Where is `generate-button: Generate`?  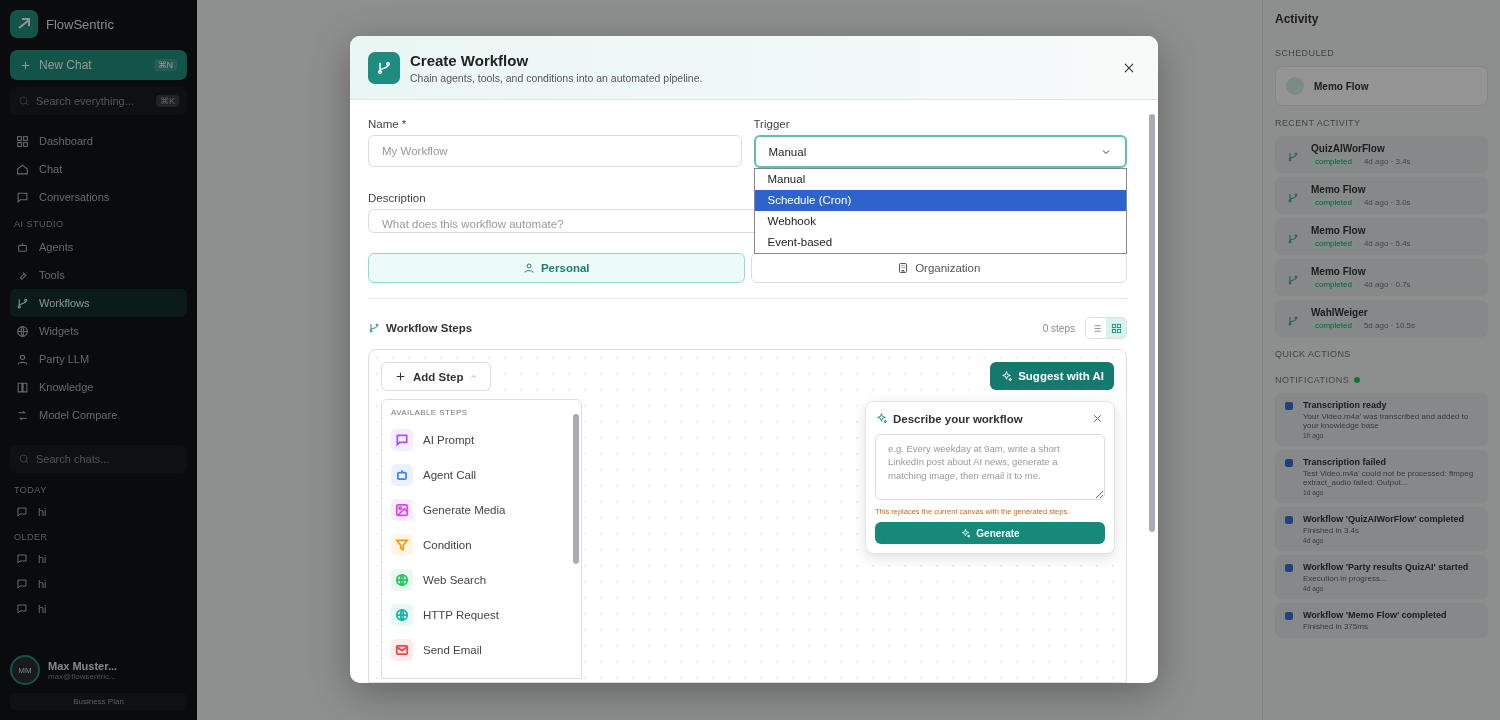 generate-button: Generate is located at coordinates (990, 533).